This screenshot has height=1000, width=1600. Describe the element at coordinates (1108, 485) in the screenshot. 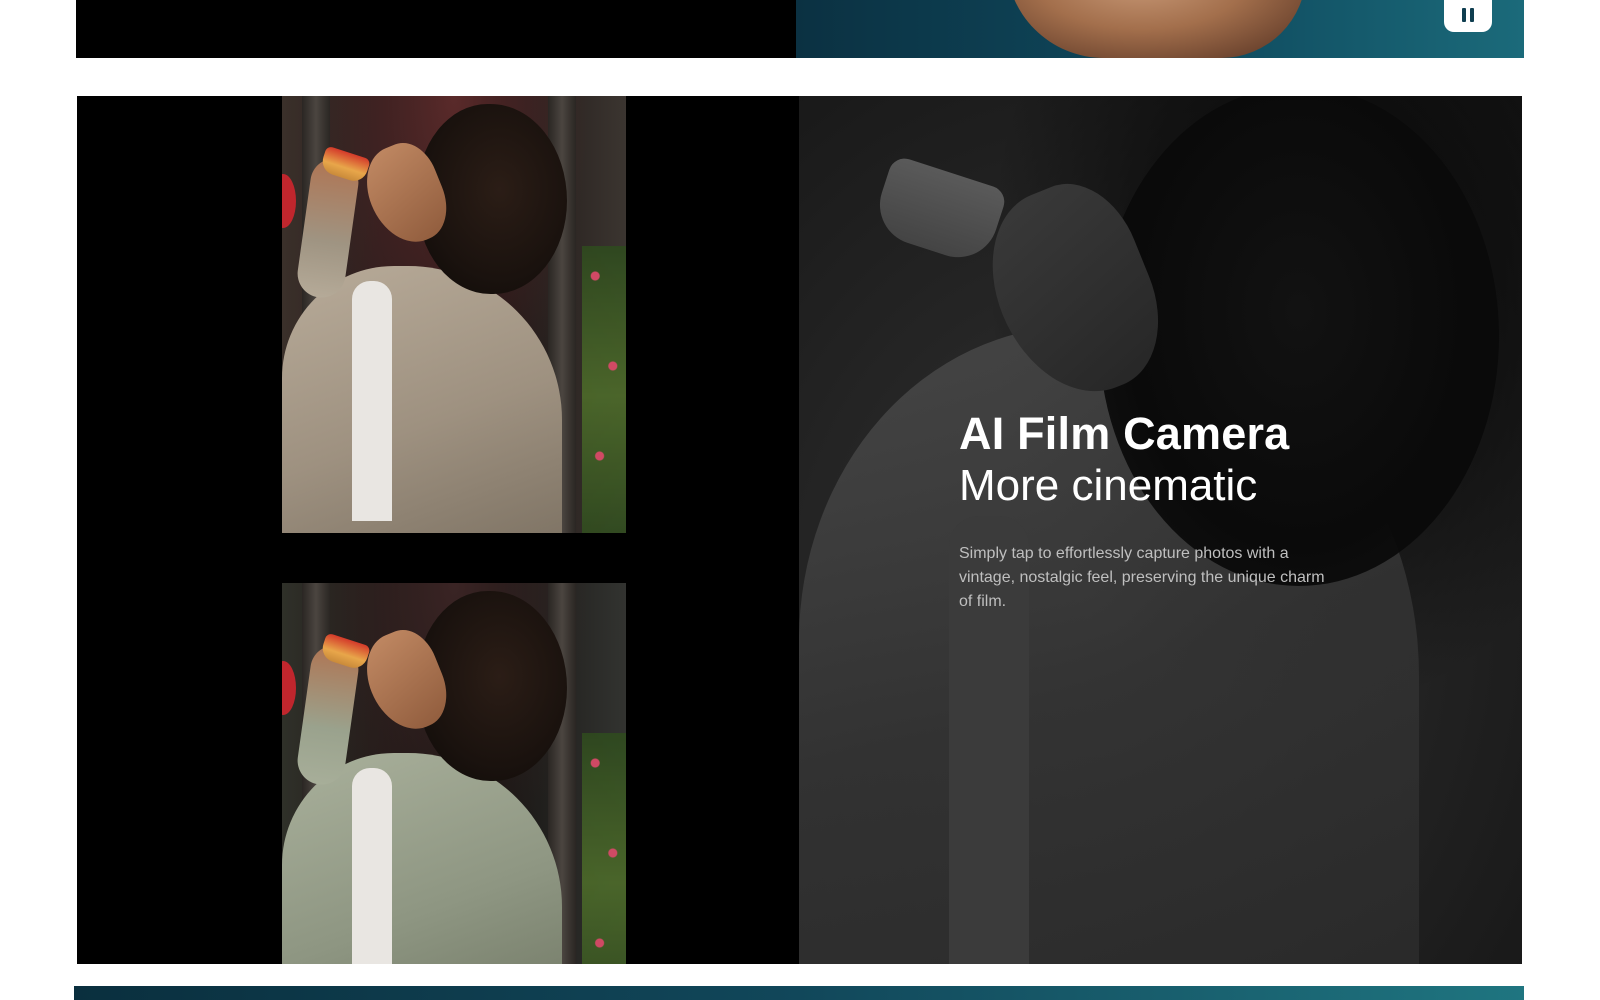

I see `feature-subtitle: More cinematic` at that location.